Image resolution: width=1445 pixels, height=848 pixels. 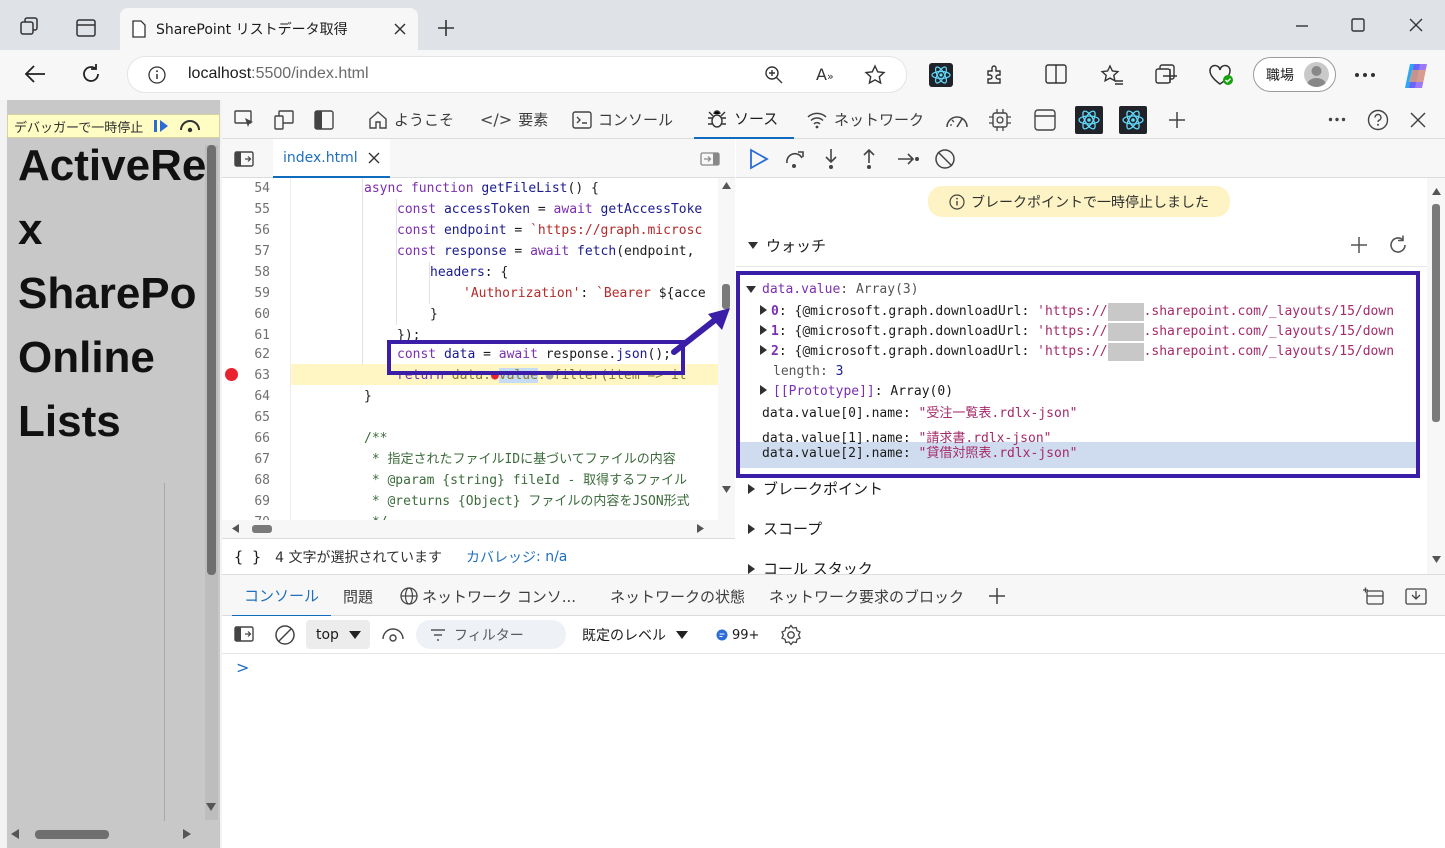 I want to click on tab-welcome: ようこそ, so click(x=411, y=119).